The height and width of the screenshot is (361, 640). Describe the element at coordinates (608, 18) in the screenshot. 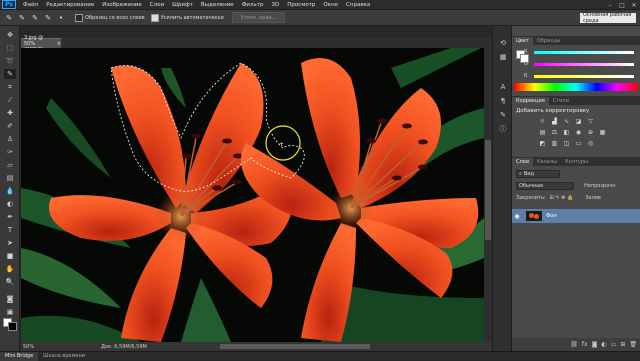

I see `workspace-select: Основная рабочая среда` at that location.